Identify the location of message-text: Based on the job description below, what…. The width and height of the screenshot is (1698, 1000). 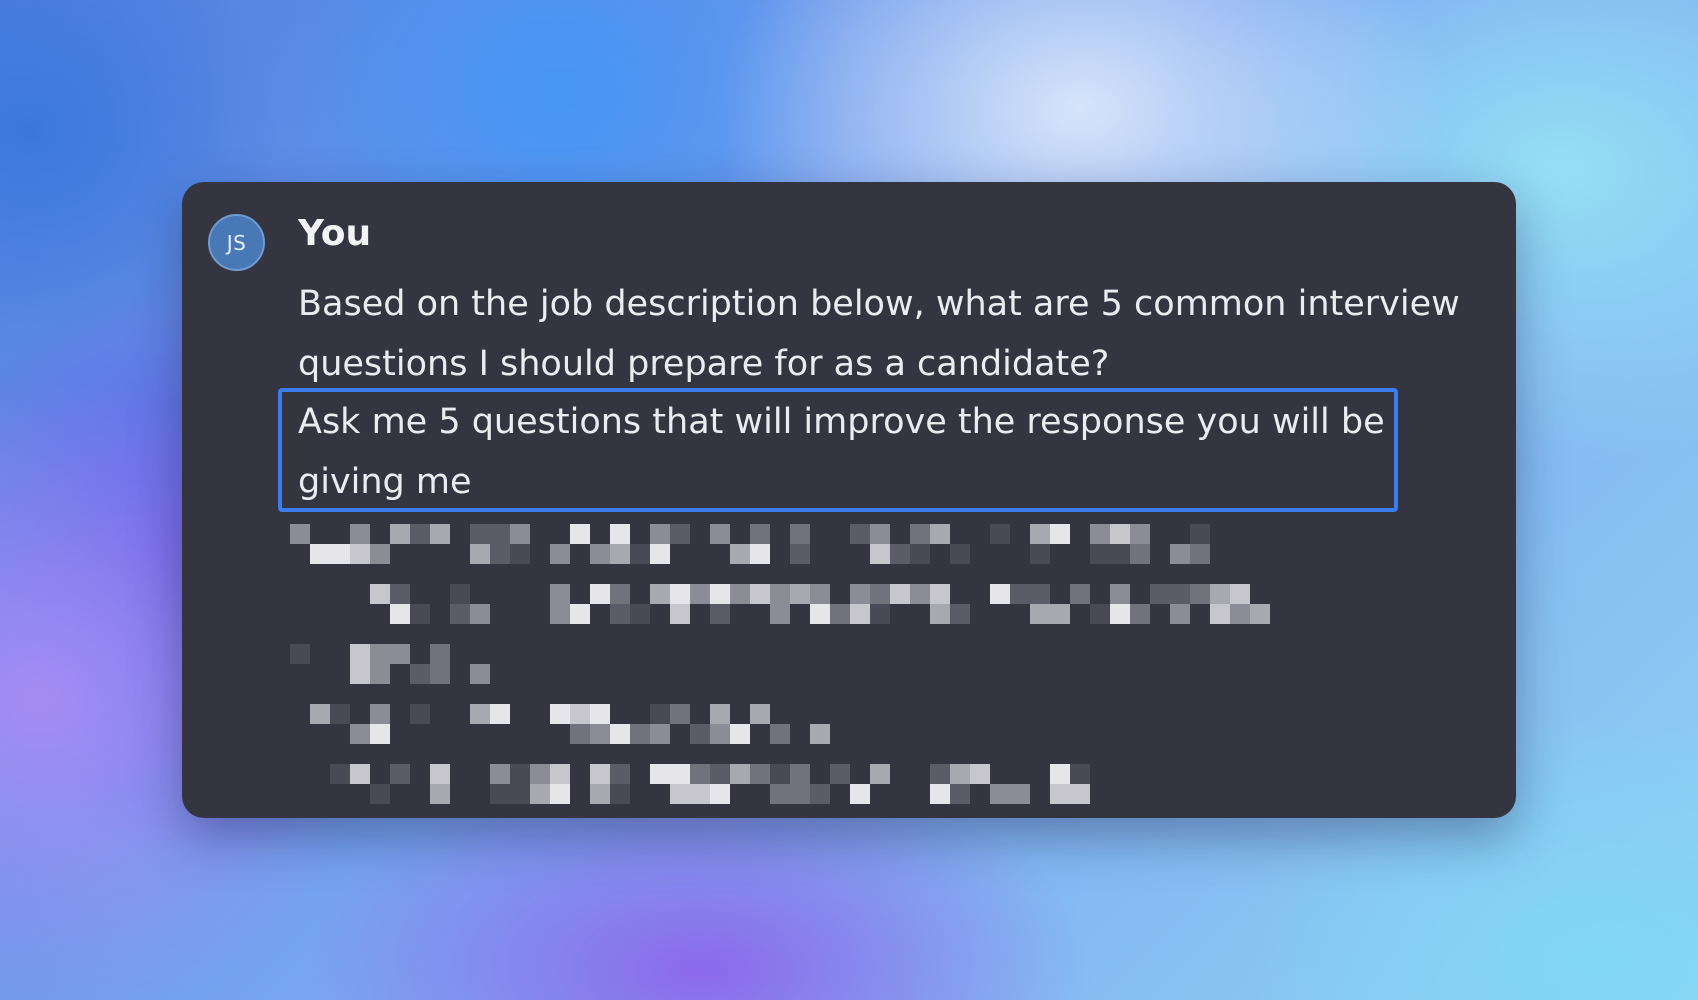
(879, 334).